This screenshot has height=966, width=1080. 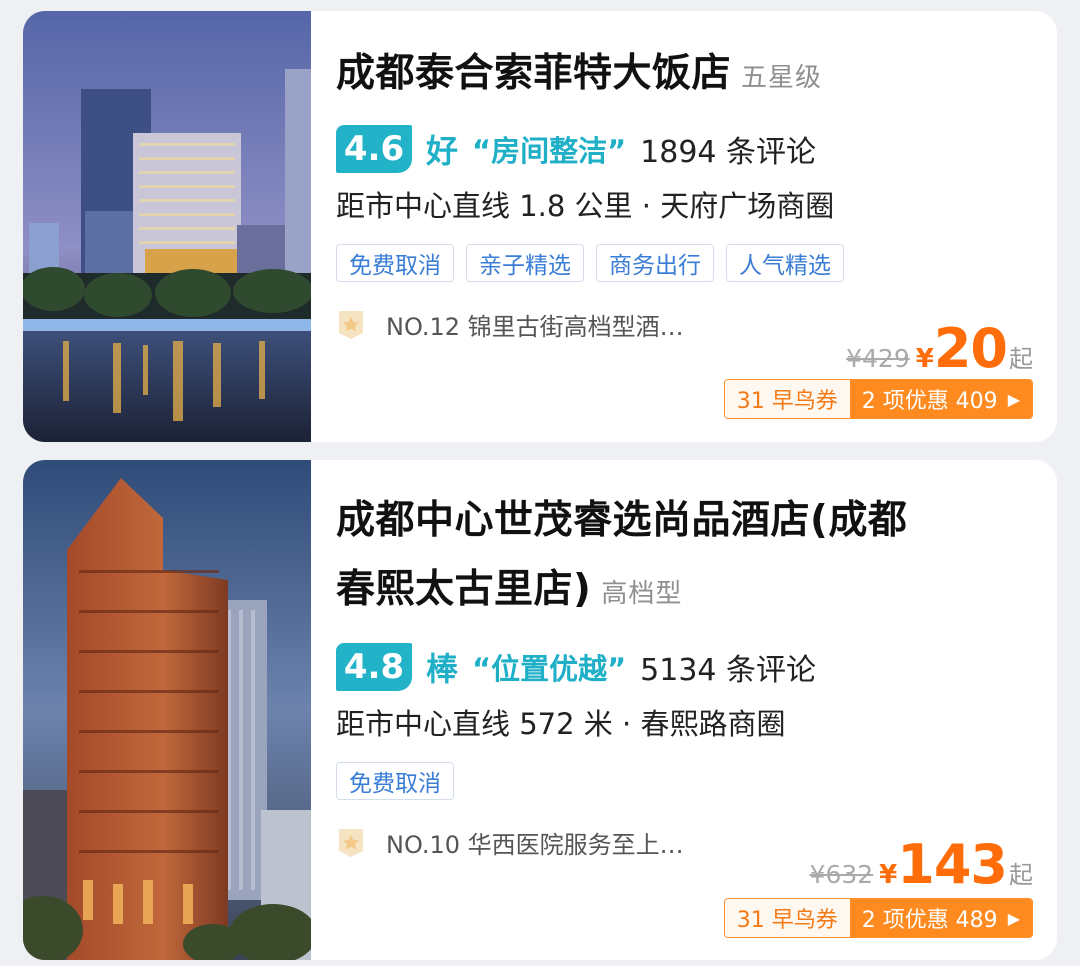 I want to click on current-price: 143, so click(x=952, y=864).